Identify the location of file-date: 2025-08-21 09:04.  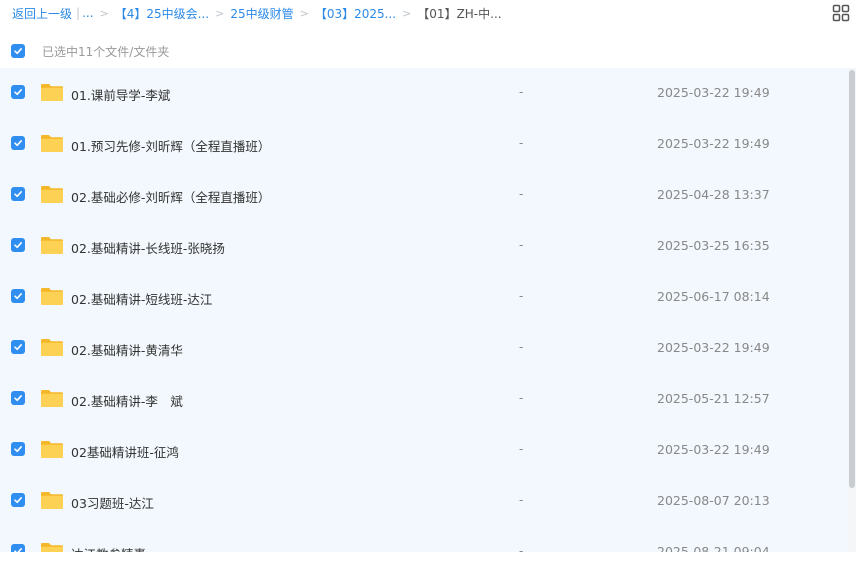
(713, 548).